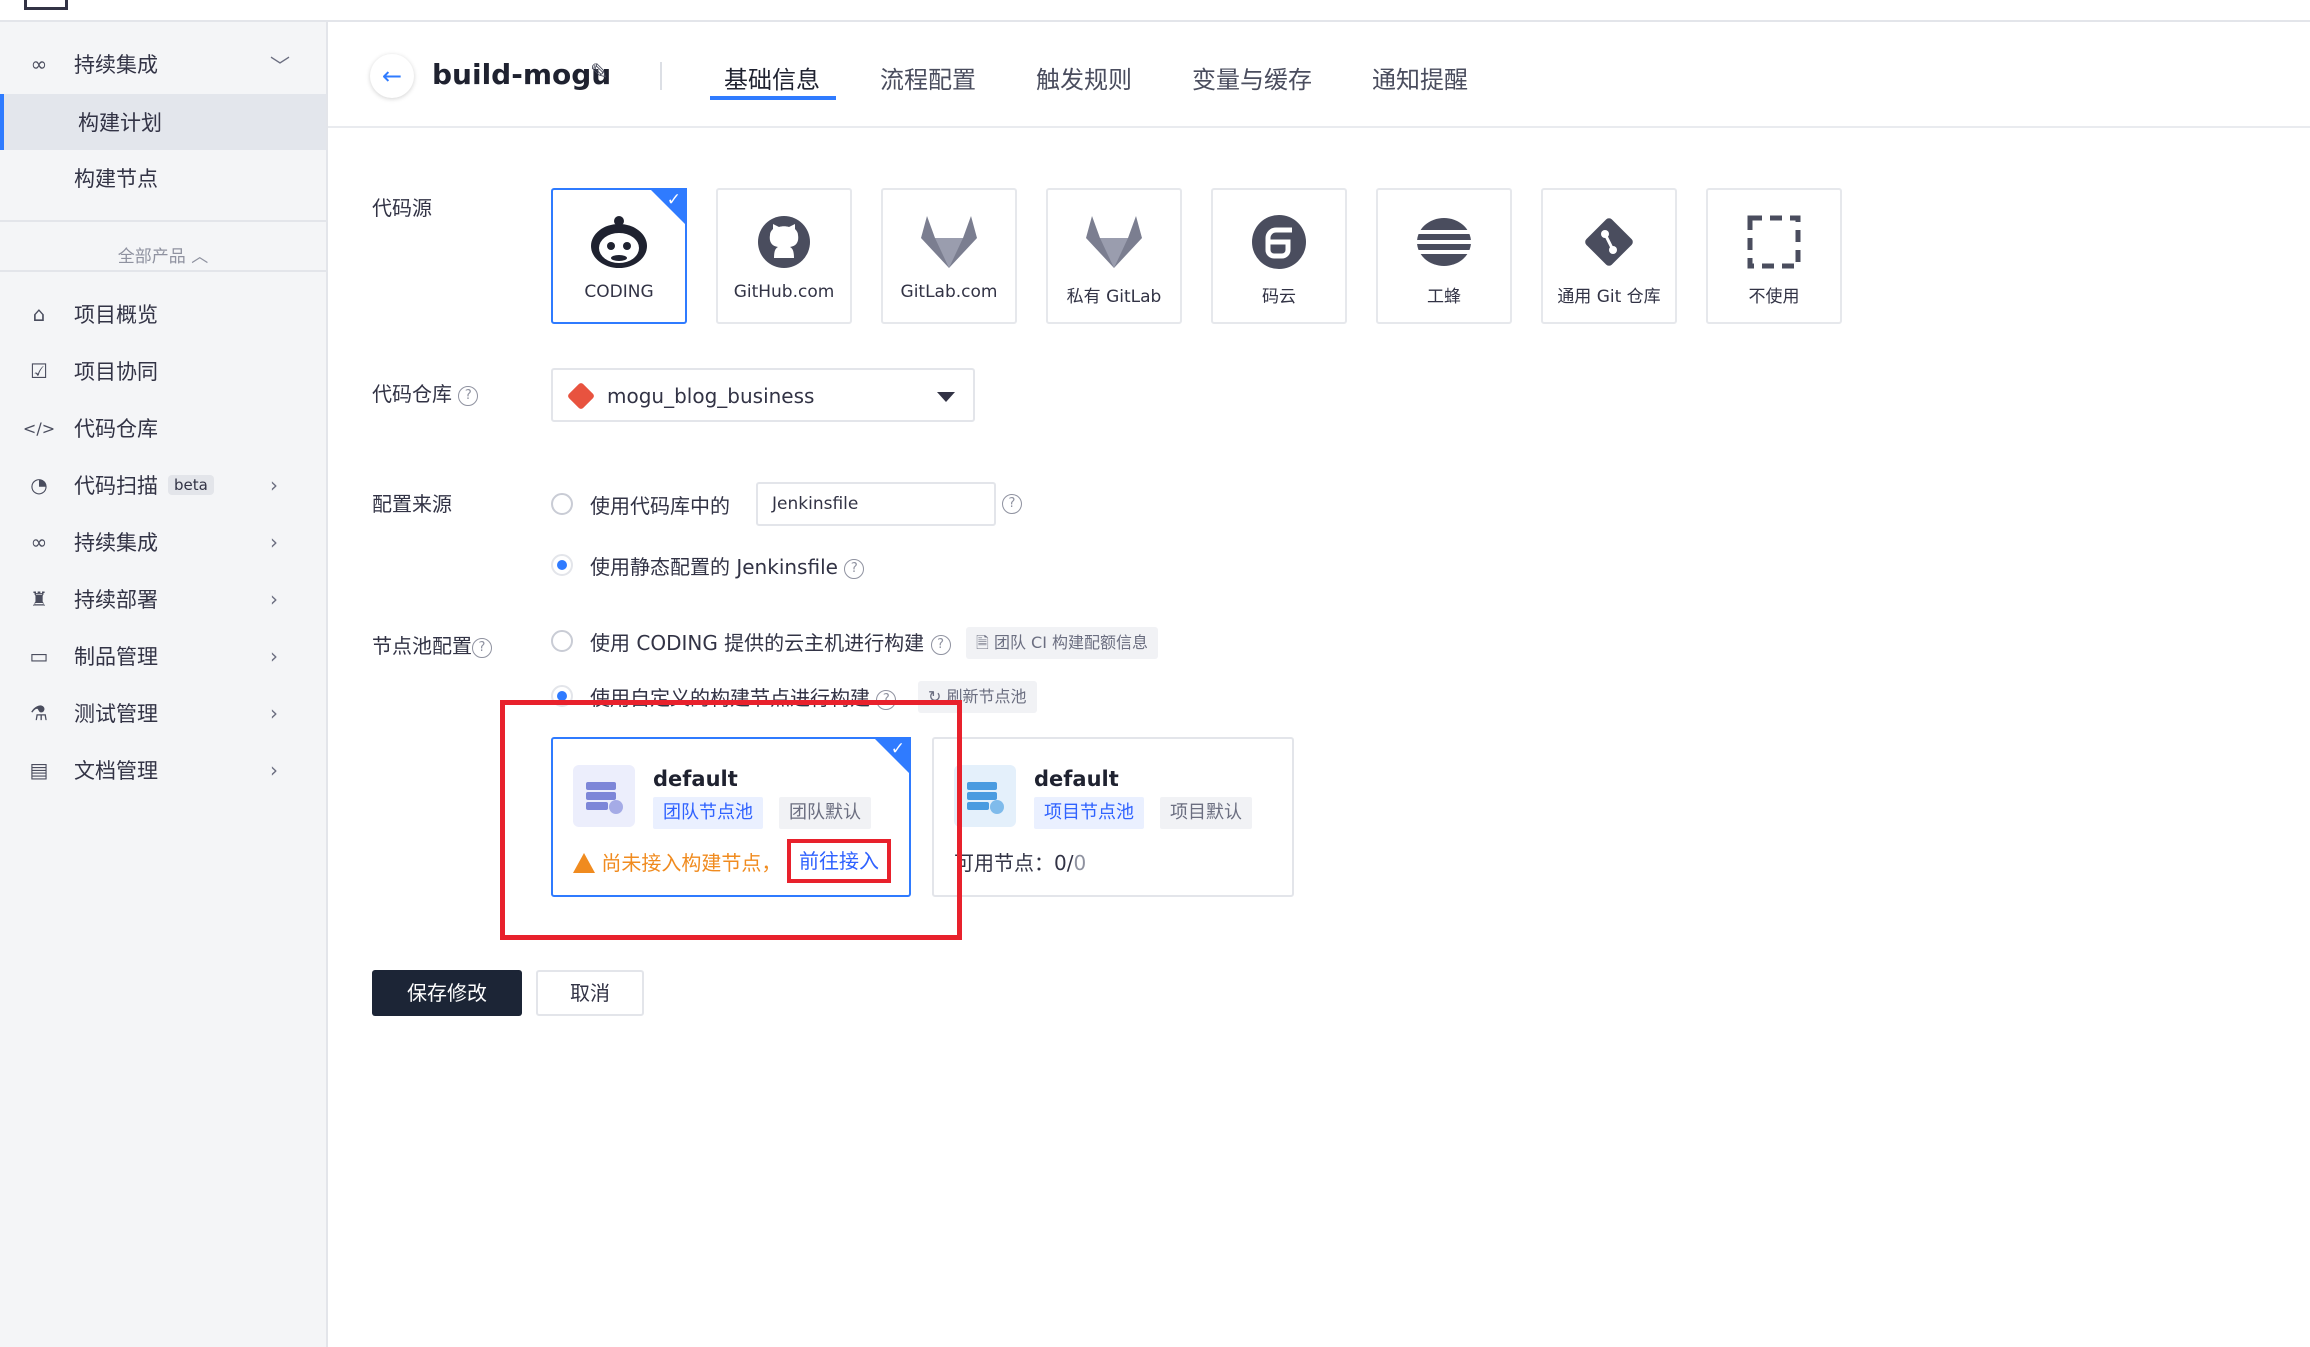 This screenshot has height=1347, width=2310. Describe the element at coordinates (163, 713) in the screenshot. I see `sidebar-item-testing: ⚗ 测试管理 ›` at that location.